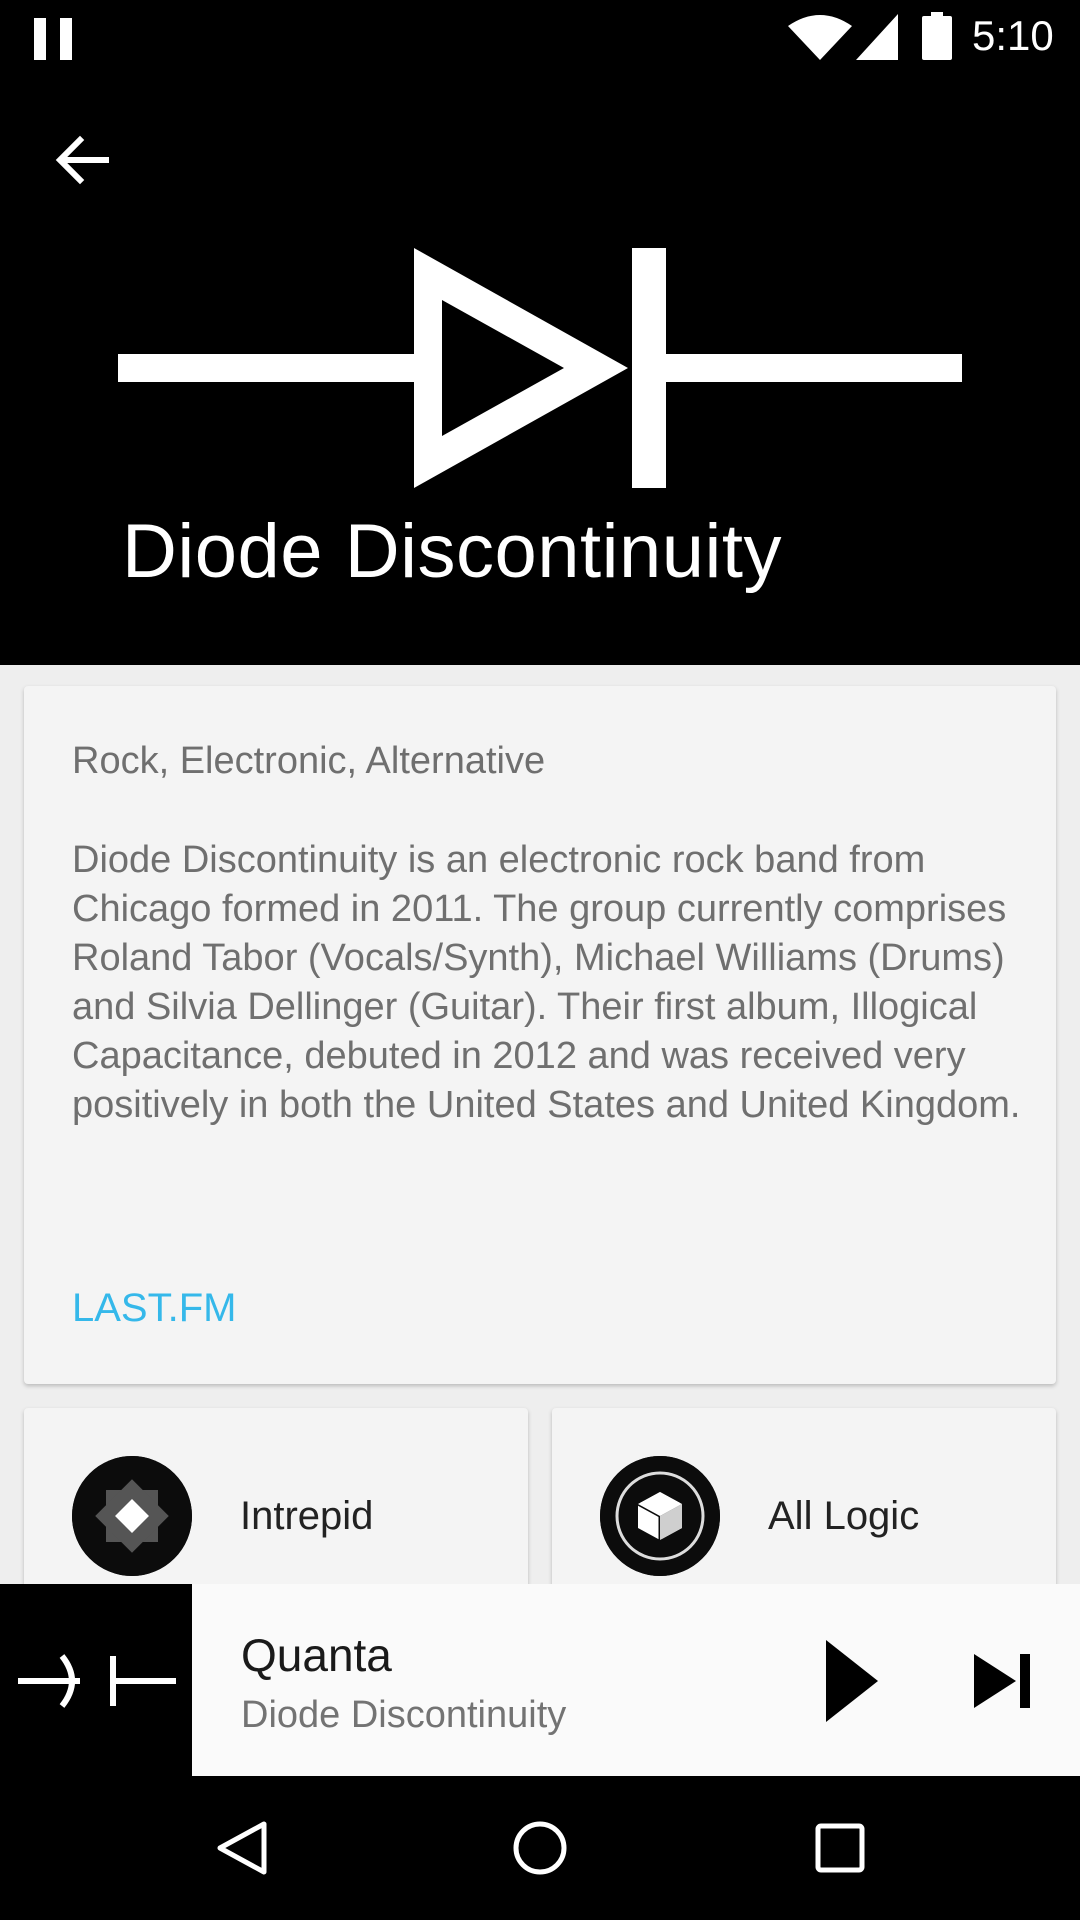 The width and height of the screenshot is (1080, 1920). Describe the element at coordinates (840, 1848) in the screenshot. I see `nav-recents-icon` at that location.